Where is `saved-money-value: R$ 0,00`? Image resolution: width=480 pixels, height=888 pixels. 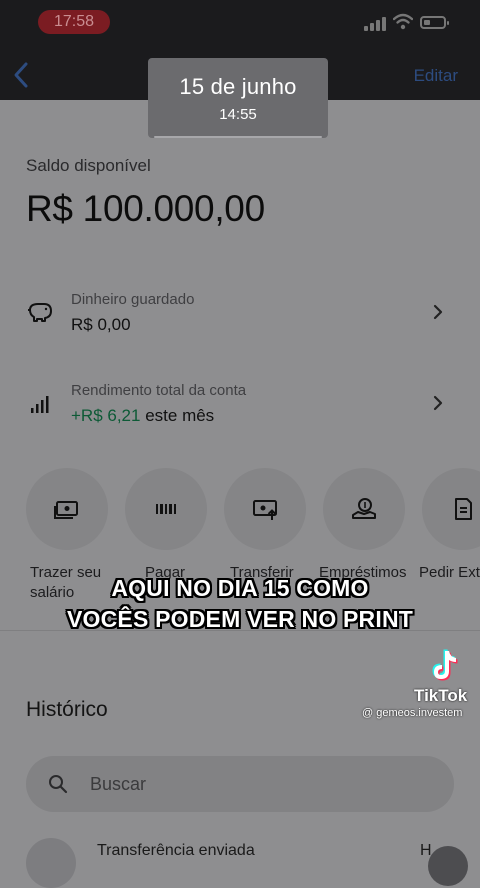 saved-money-value: R$ 0,00 is located at coordinates (101, 324).